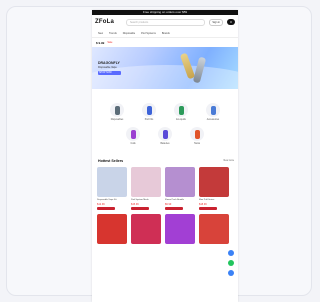  I want to click on product-card: Pod System Mesh $15.99, so click(146, 188).